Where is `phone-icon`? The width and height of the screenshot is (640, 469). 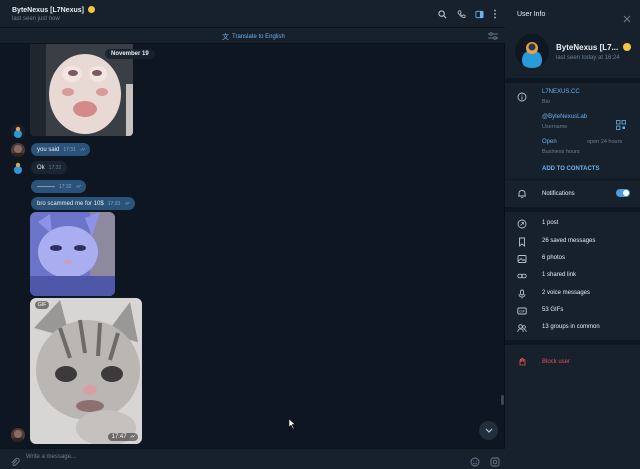 phone-icon is located at coordinates (461, 14).